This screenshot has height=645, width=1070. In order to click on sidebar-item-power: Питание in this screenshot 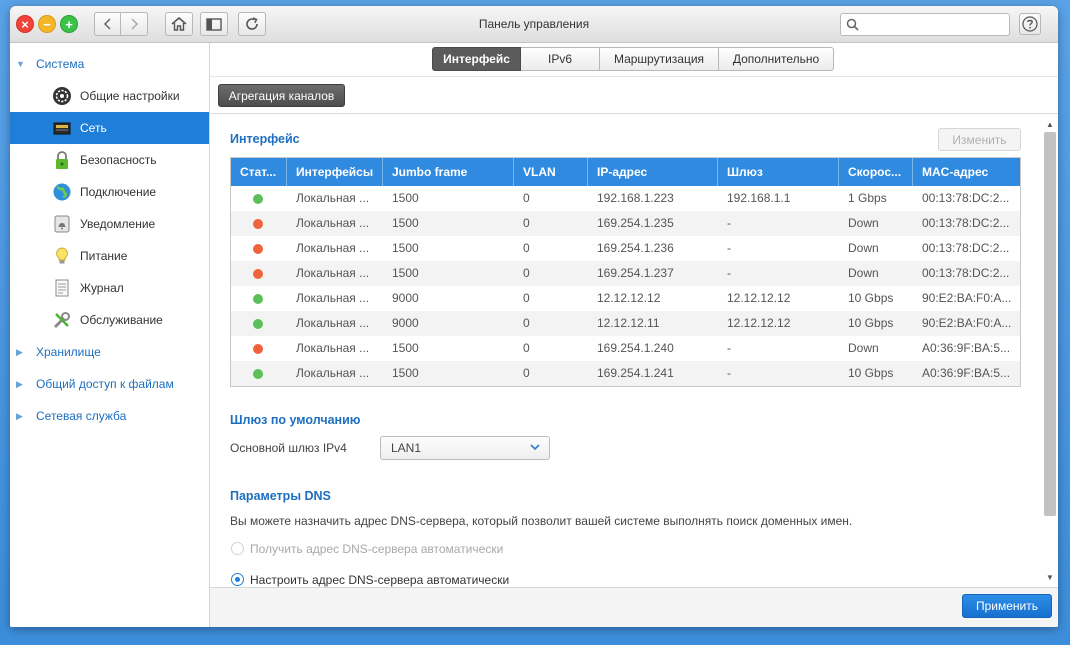, I will do `click(109, 256)`.